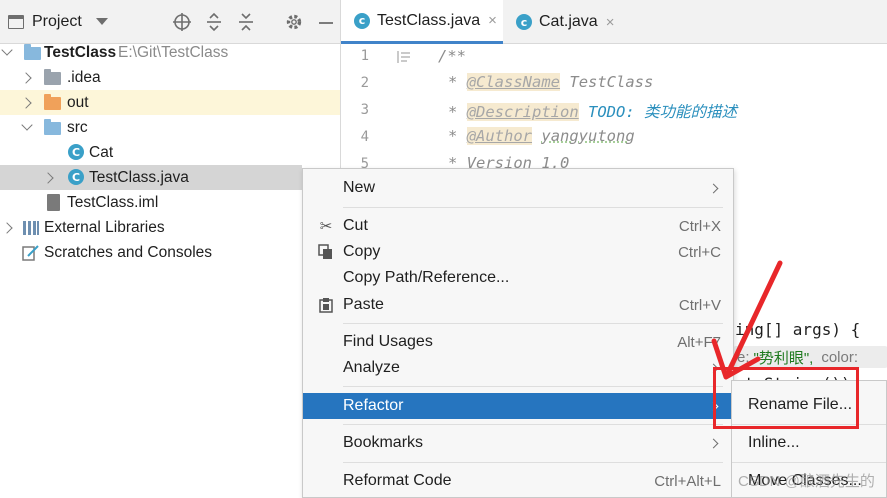 This screenshot has height=498, width=887. Describe the element at coordinates (327, 22) in the screenshot. I see `hide-icon` at that location.